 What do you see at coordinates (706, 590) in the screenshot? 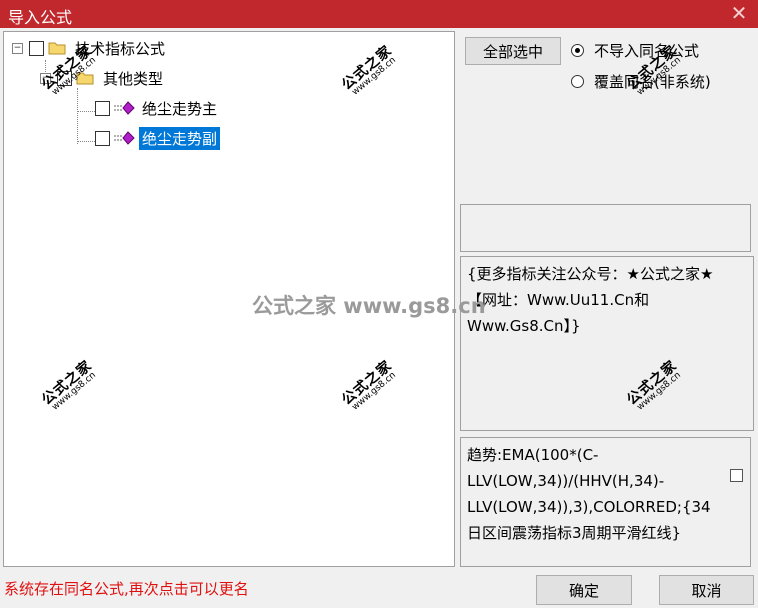
I see `cancel-button: 取消` at bounding box center [706, 590].